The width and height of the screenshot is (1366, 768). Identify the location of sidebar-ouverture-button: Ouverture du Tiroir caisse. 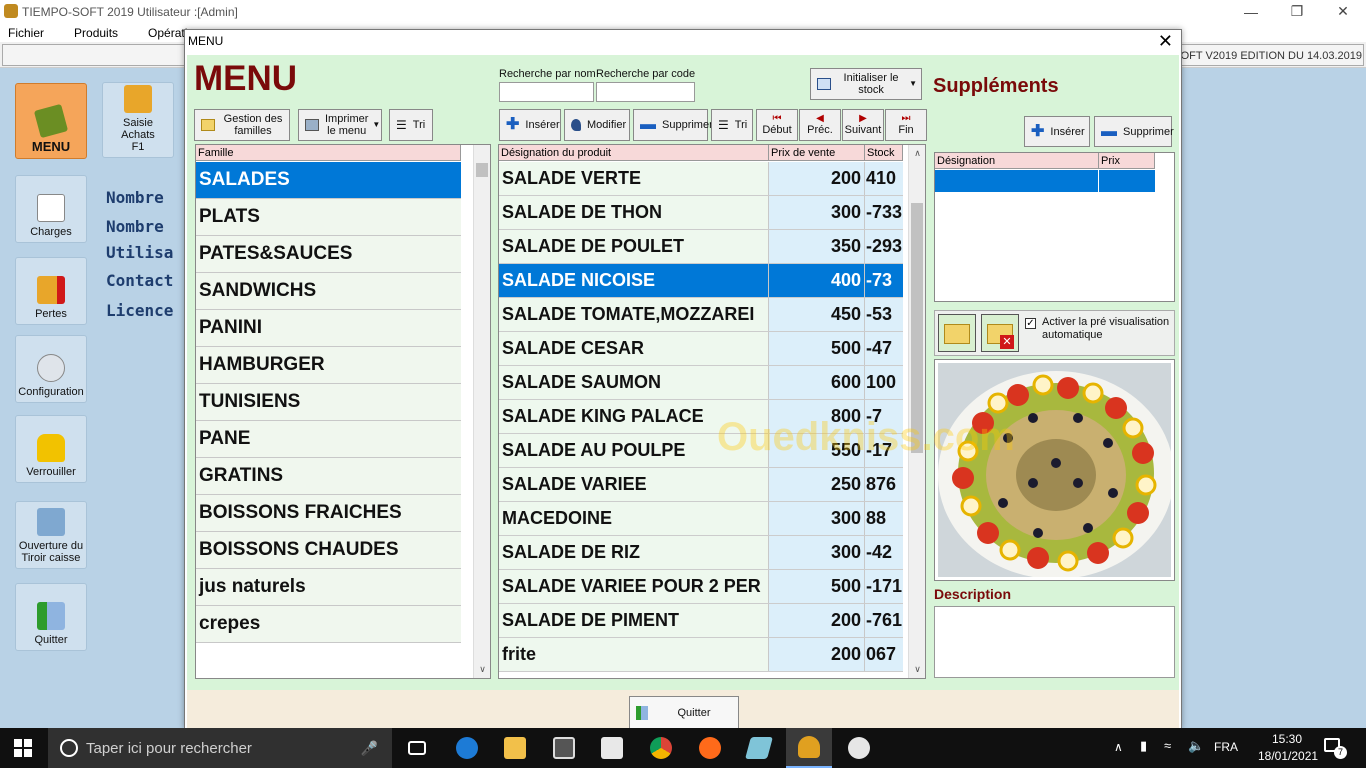
(51, 535).